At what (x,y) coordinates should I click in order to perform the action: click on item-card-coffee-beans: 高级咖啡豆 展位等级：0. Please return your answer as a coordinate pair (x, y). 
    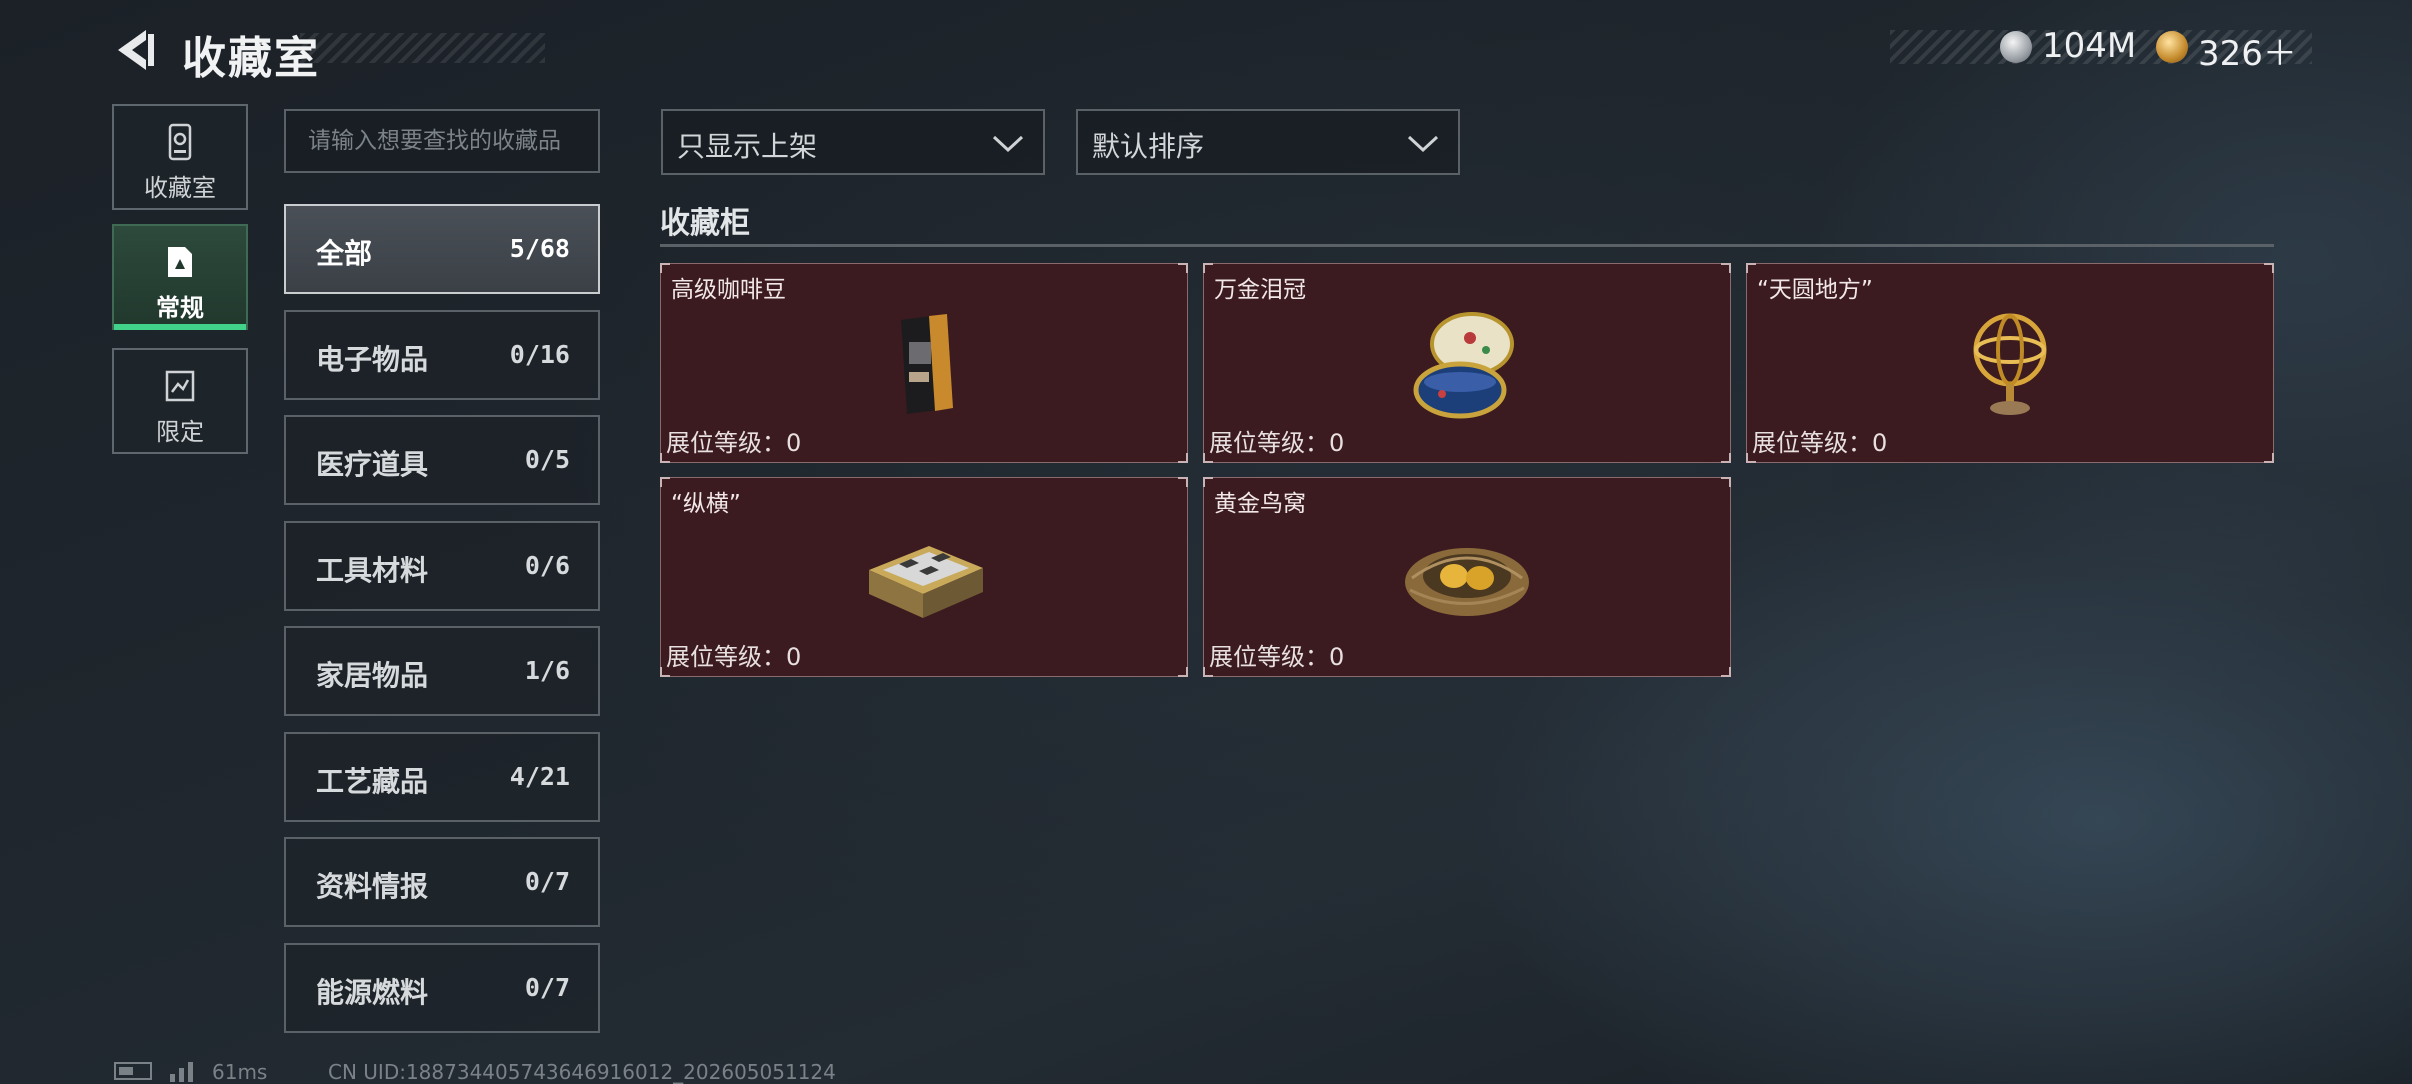
    Looking at the image, I should click on (924, 363).